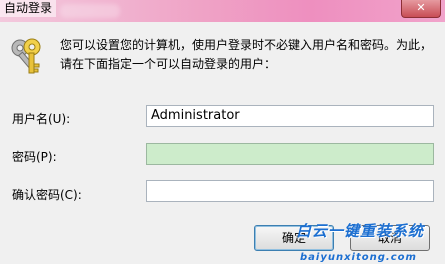 The width and height of the screenshot is (445, 264). I want to click on watermark-logo: 白云一键重装系统, so click(360, 231).